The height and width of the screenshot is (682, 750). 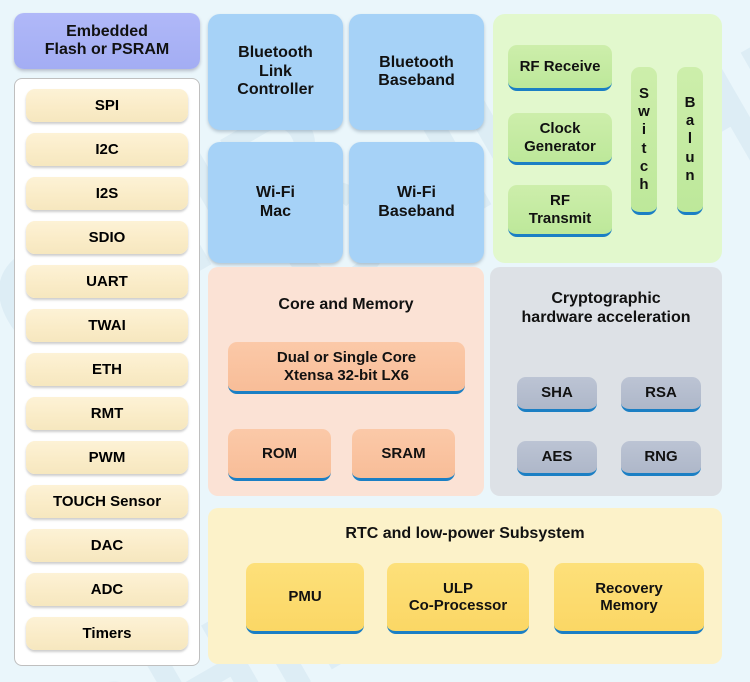 I want to click on bluetooth-link-controller-line2: Link, so click(x=275, y=71).